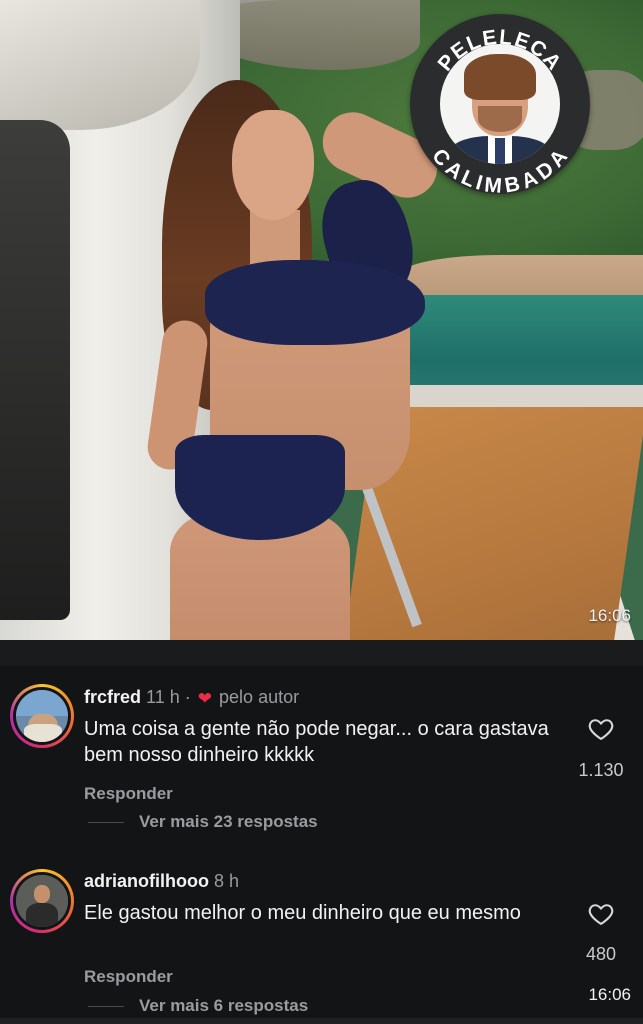 The image size is (643, 1024). What do you see at coordinates (223, 1006) in the screenshot?
I see `view-more-replies-button: Ver mais 6 respostas` at bounding box center [223, 1006].